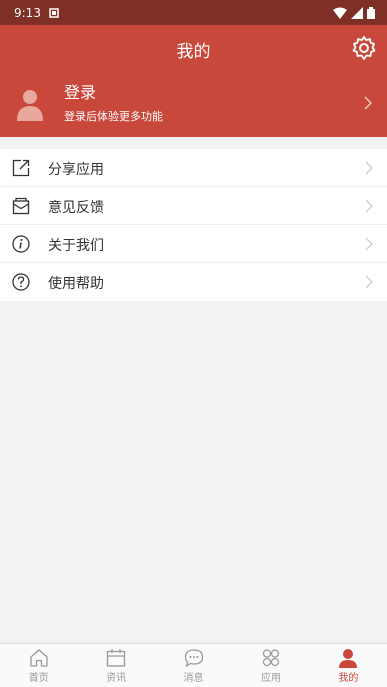  What do you see at coordinates (193, 244) in the screenshot?
I see `menu-item-about: 关于我们` at bounding box center [193, 244].